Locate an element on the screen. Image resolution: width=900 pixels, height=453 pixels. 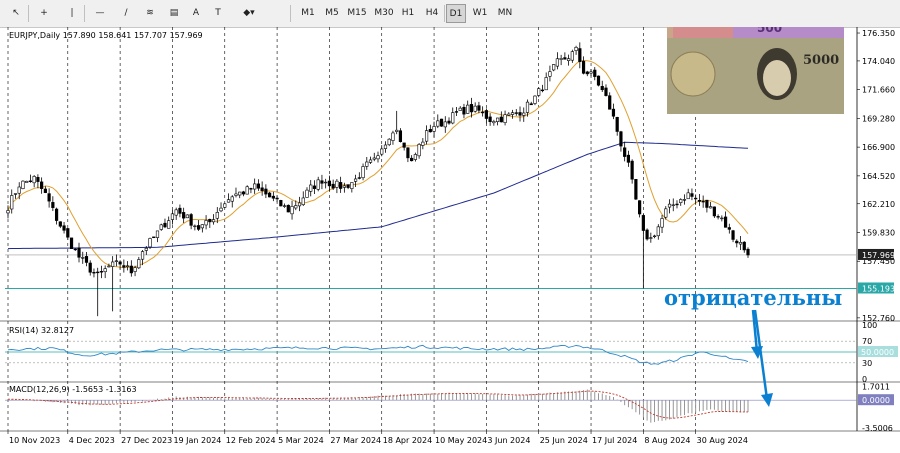
cursor-tool-icon: ↖ is located at coordinates (16, 13).